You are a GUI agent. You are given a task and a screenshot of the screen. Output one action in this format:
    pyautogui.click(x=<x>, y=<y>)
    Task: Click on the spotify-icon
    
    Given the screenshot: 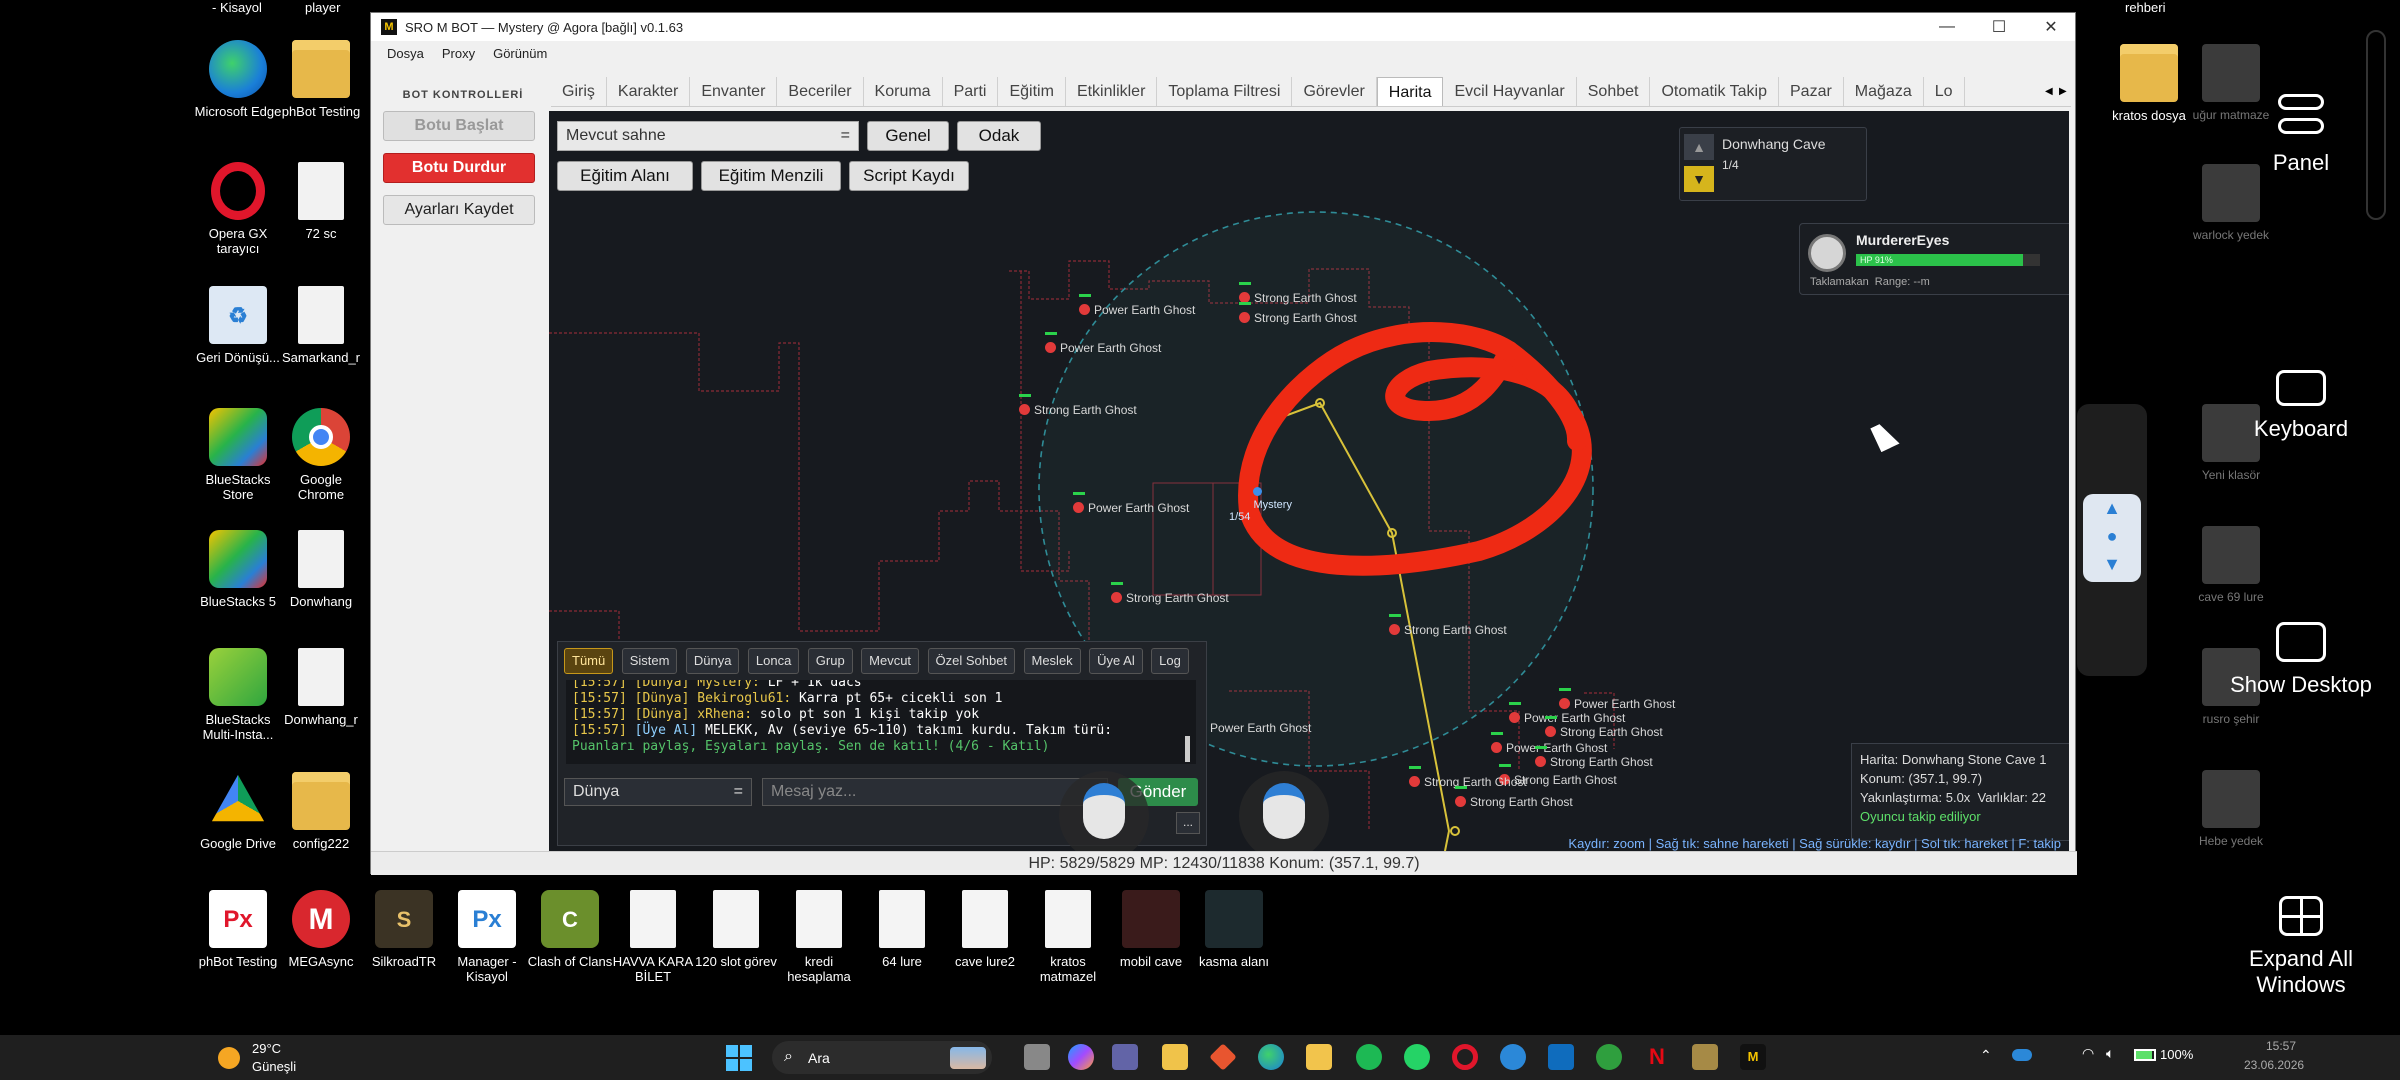 What is the action you would take?
    pyautogui.click(x=1369, y=1057)
    